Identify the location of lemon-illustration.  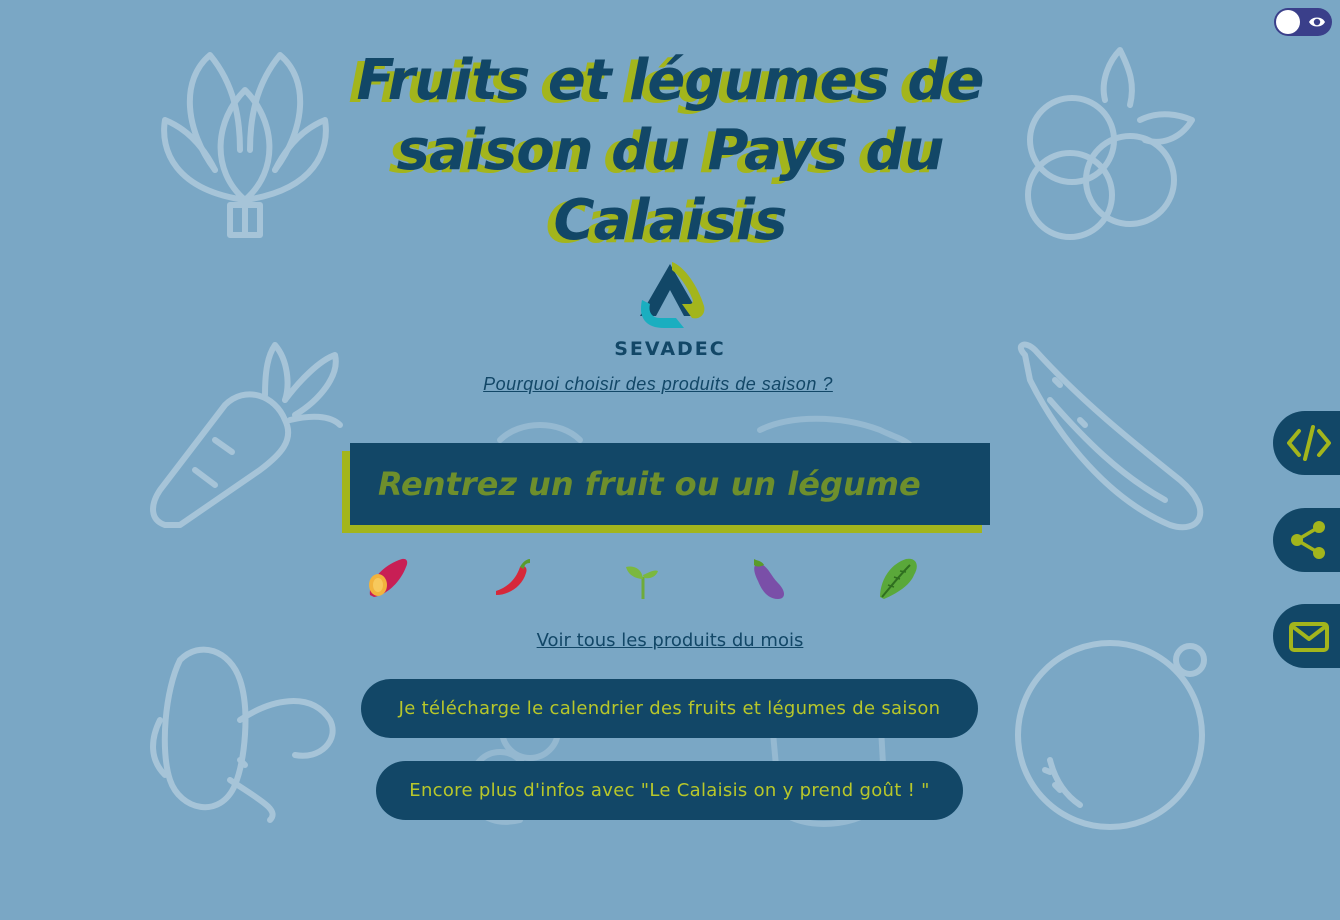
(1111, 735).